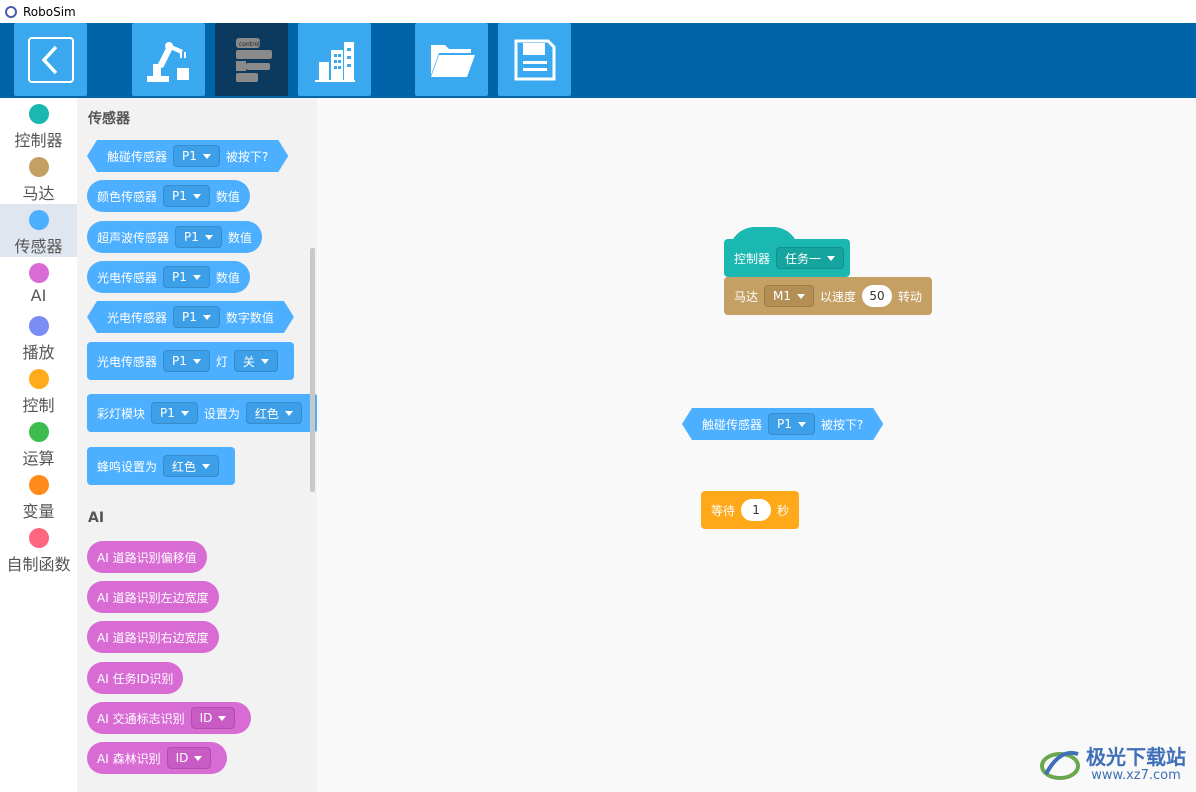 Image resolution: width=1196 pixels, height=792 pixels. What do you see at coordinates (1136, 756) in the screenshot?
I see `watermark-name: 极光下载站` at bounding box center [1136, 756].